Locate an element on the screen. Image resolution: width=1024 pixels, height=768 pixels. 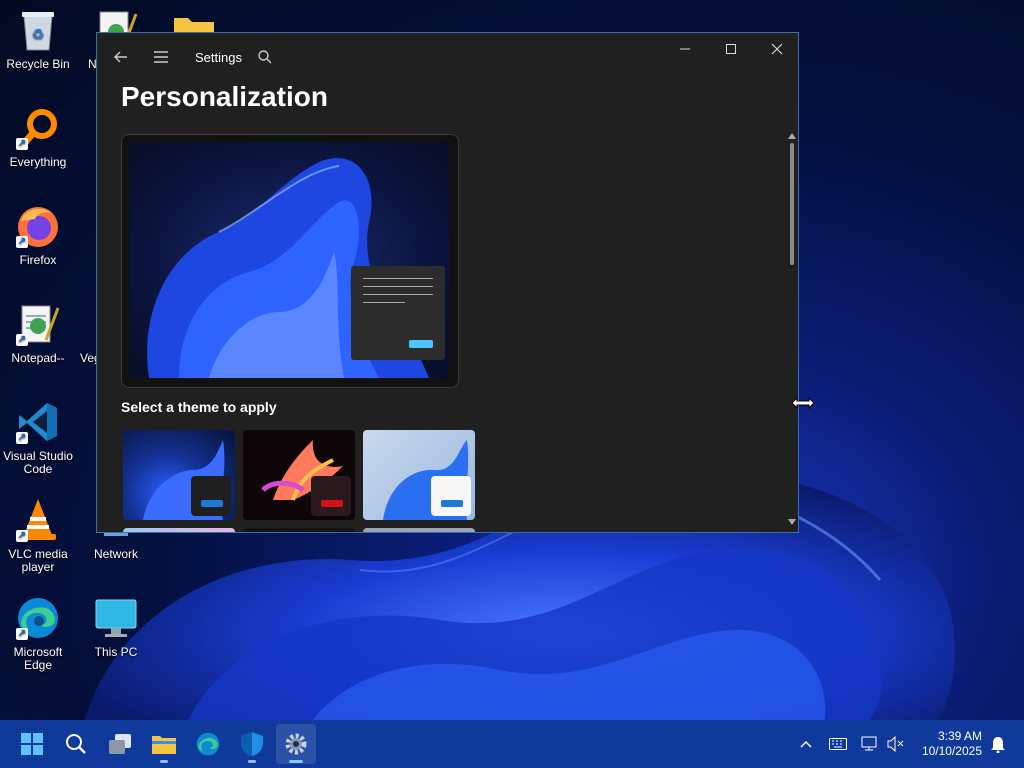
desktop-icon-recycle-bin: ♻ Recycle Bin is located at coordinates (38, 38).